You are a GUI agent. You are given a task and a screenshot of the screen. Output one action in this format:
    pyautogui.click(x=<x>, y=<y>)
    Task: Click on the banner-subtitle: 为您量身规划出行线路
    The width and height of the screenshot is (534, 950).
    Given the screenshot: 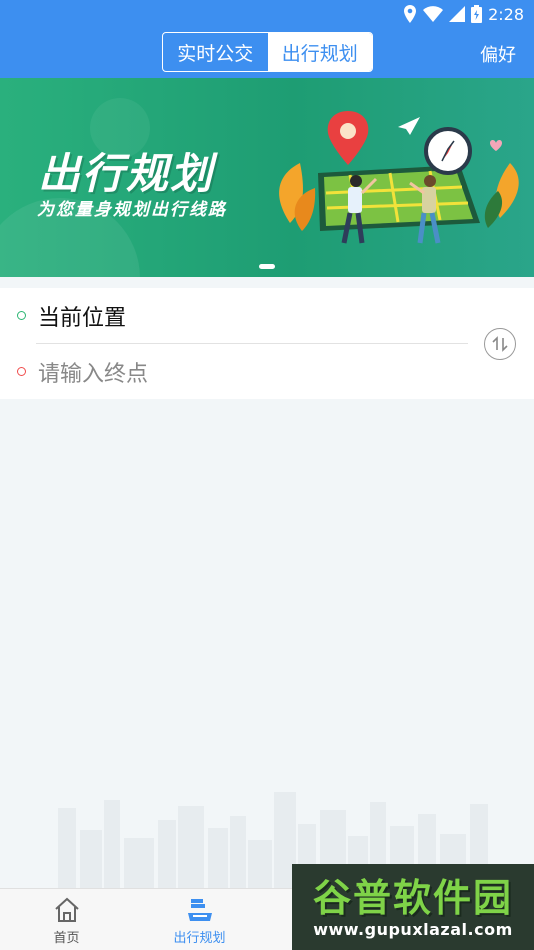 What is the action you would take?
    pyautogui.click(x=132, y=210)
    